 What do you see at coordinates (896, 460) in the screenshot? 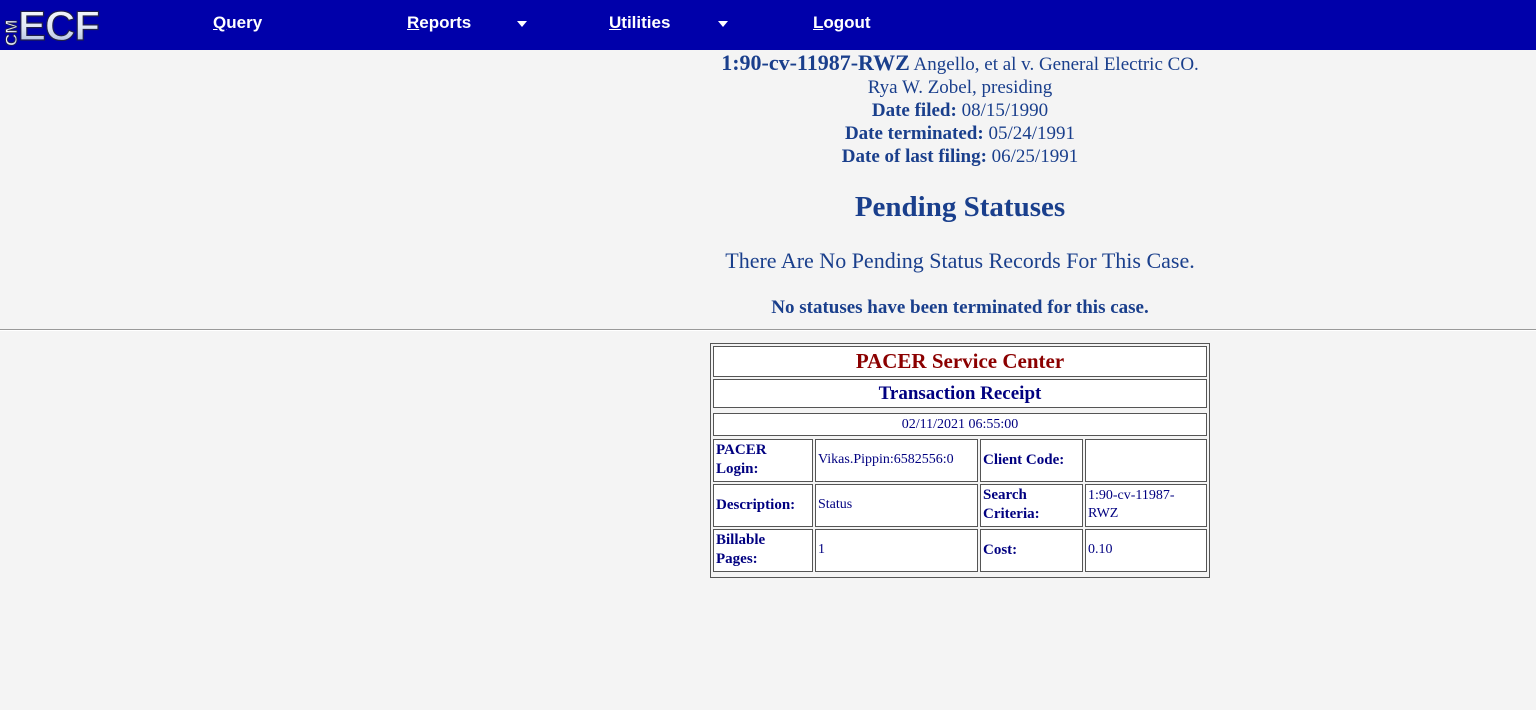
I see `login-value: Vikas.Pippin:6582556:0` at bounding box center [896, 460].